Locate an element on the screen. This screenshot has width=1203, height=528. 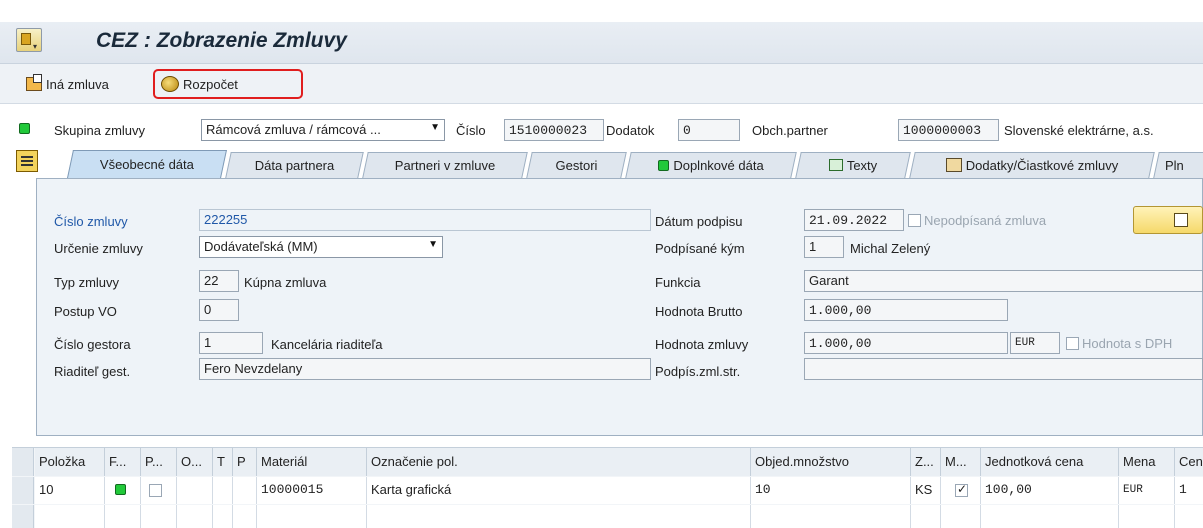
tab-fulfillment: Pln is located at coordinates (1178, 165).